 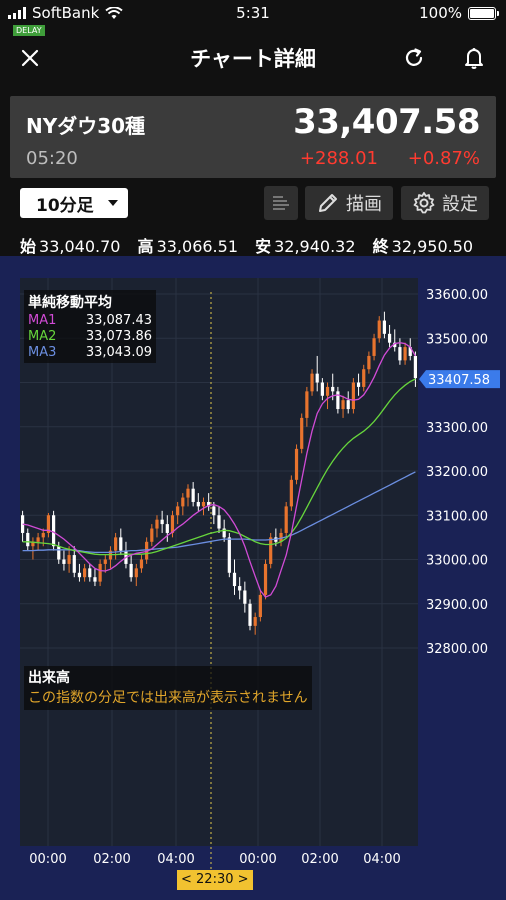 What do you see at coordinates (49, 678) in the screenshot?
I see `volume-title: 出来高` at bounding box center [49, 678].